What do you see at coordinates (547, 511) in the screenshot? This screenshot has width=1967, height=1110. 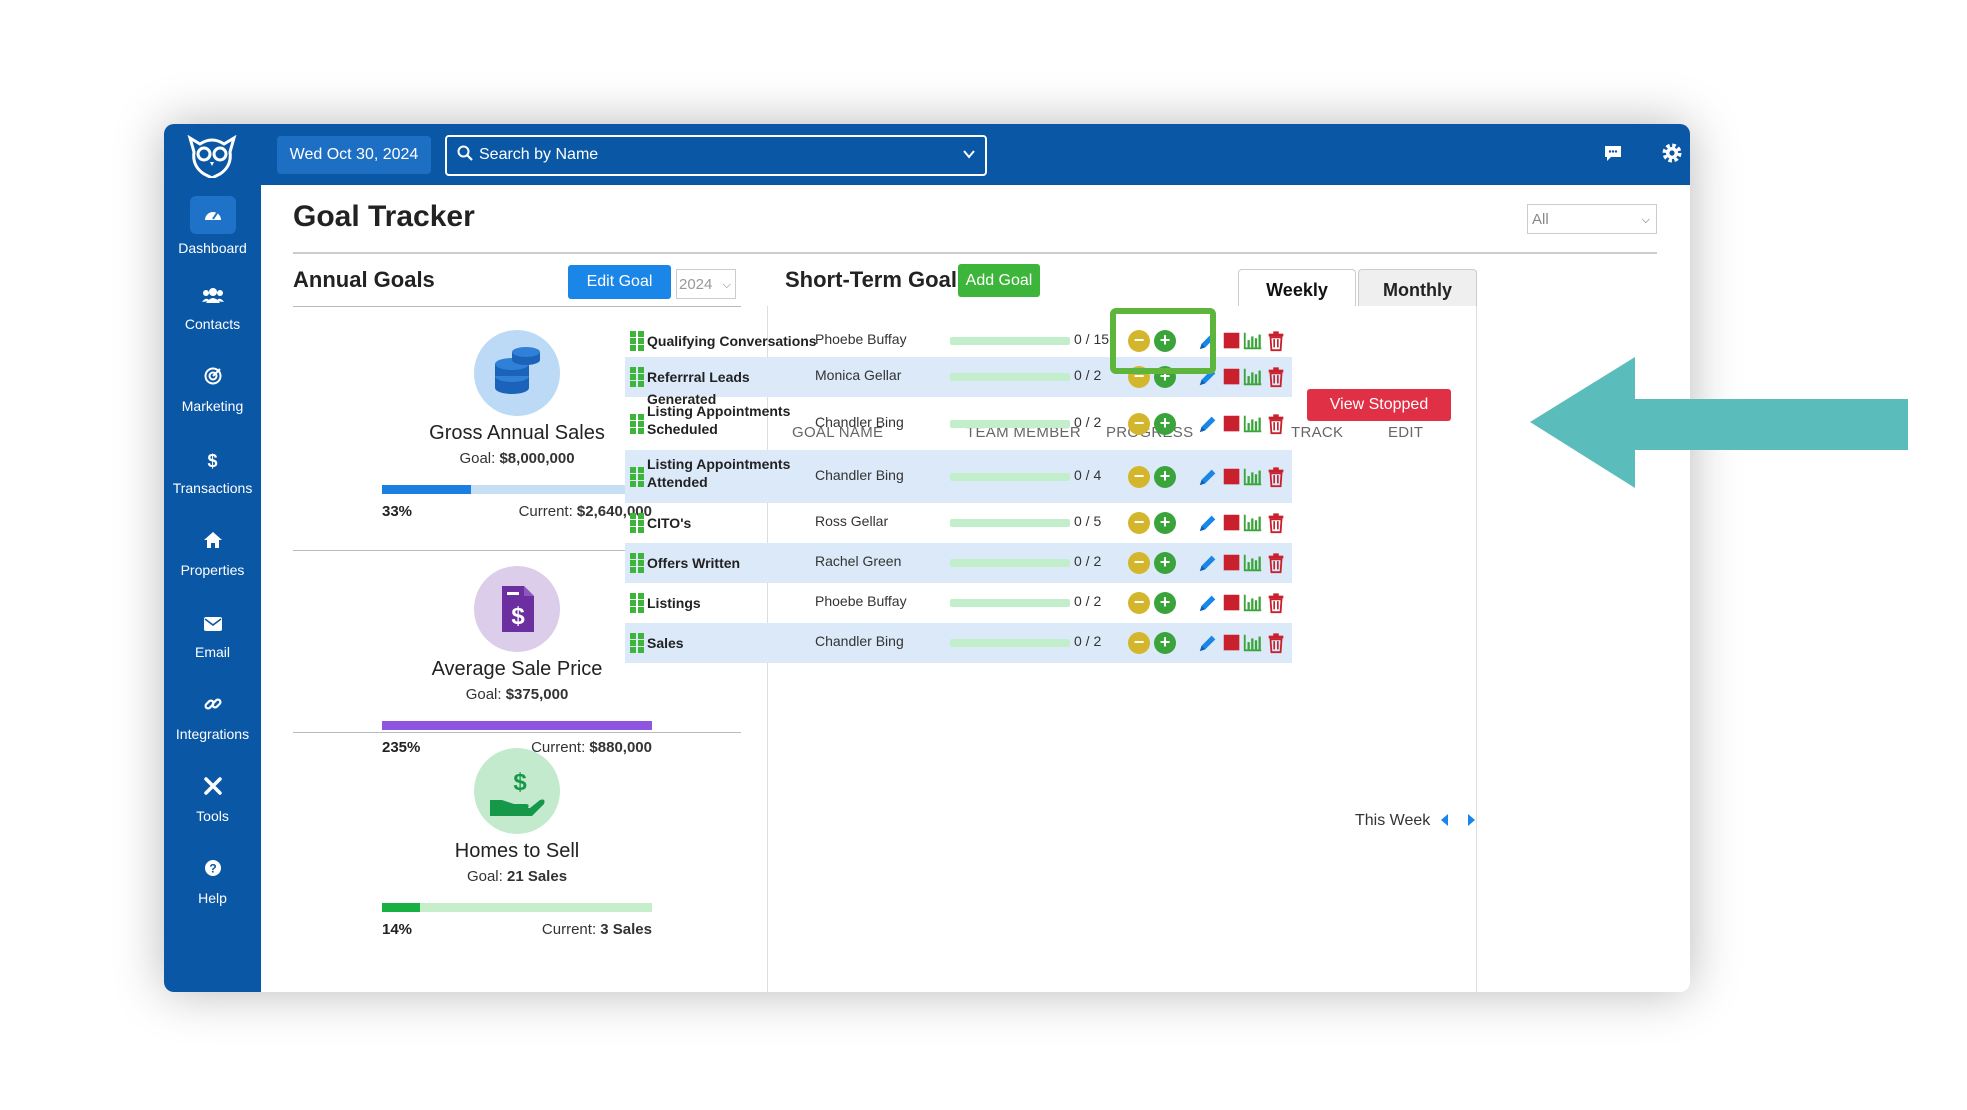 I see `goal-current-label: Current:` at bounding box center [547, 511].